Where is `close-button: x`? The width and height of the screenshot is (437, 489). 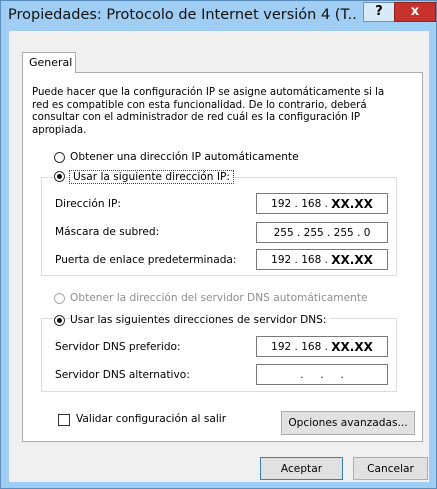
close-button: x is located at coordinates (415, 12).